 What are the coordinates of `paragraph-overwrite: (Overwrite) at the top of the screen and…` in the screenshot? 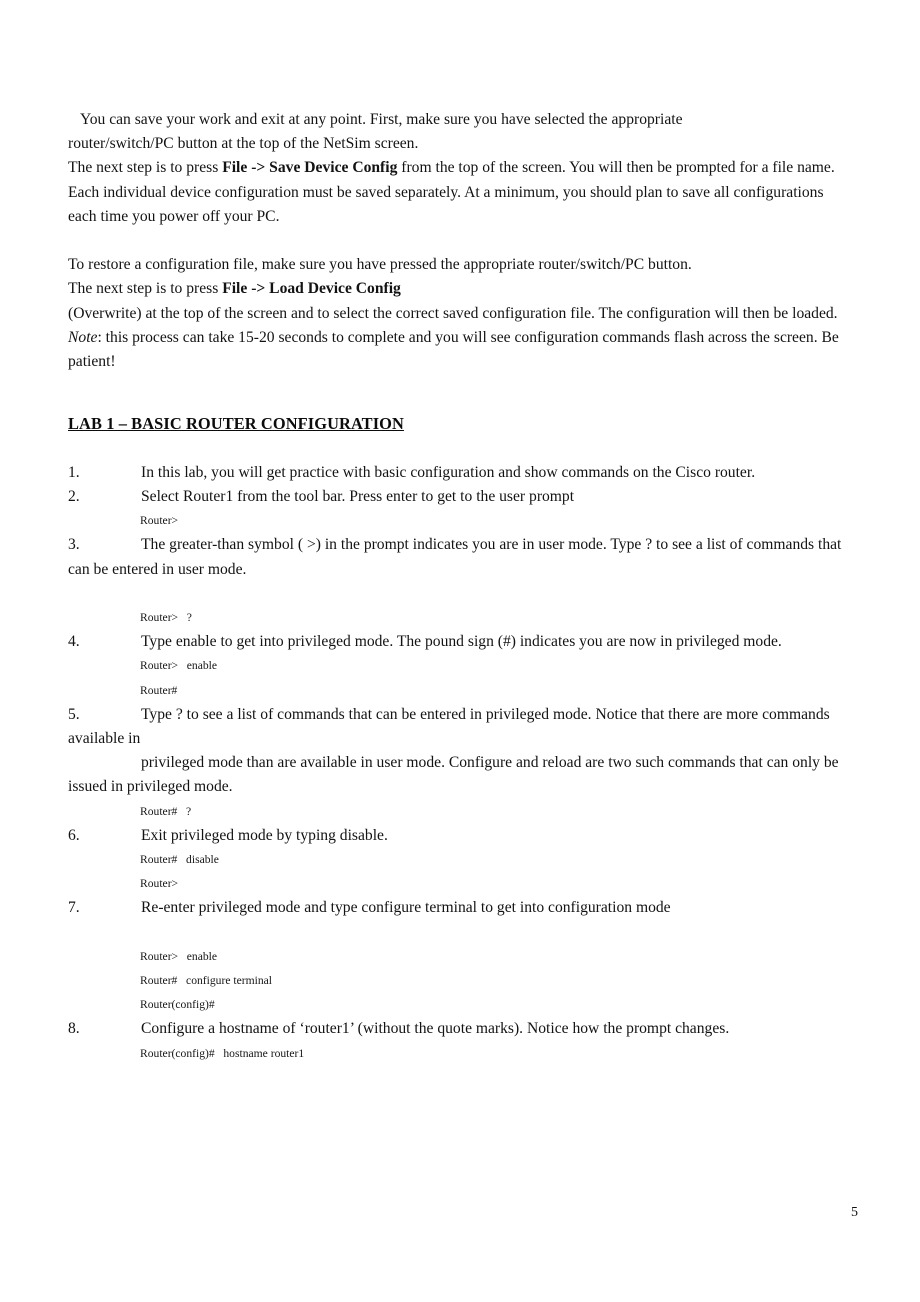 It's located at (453, 313).